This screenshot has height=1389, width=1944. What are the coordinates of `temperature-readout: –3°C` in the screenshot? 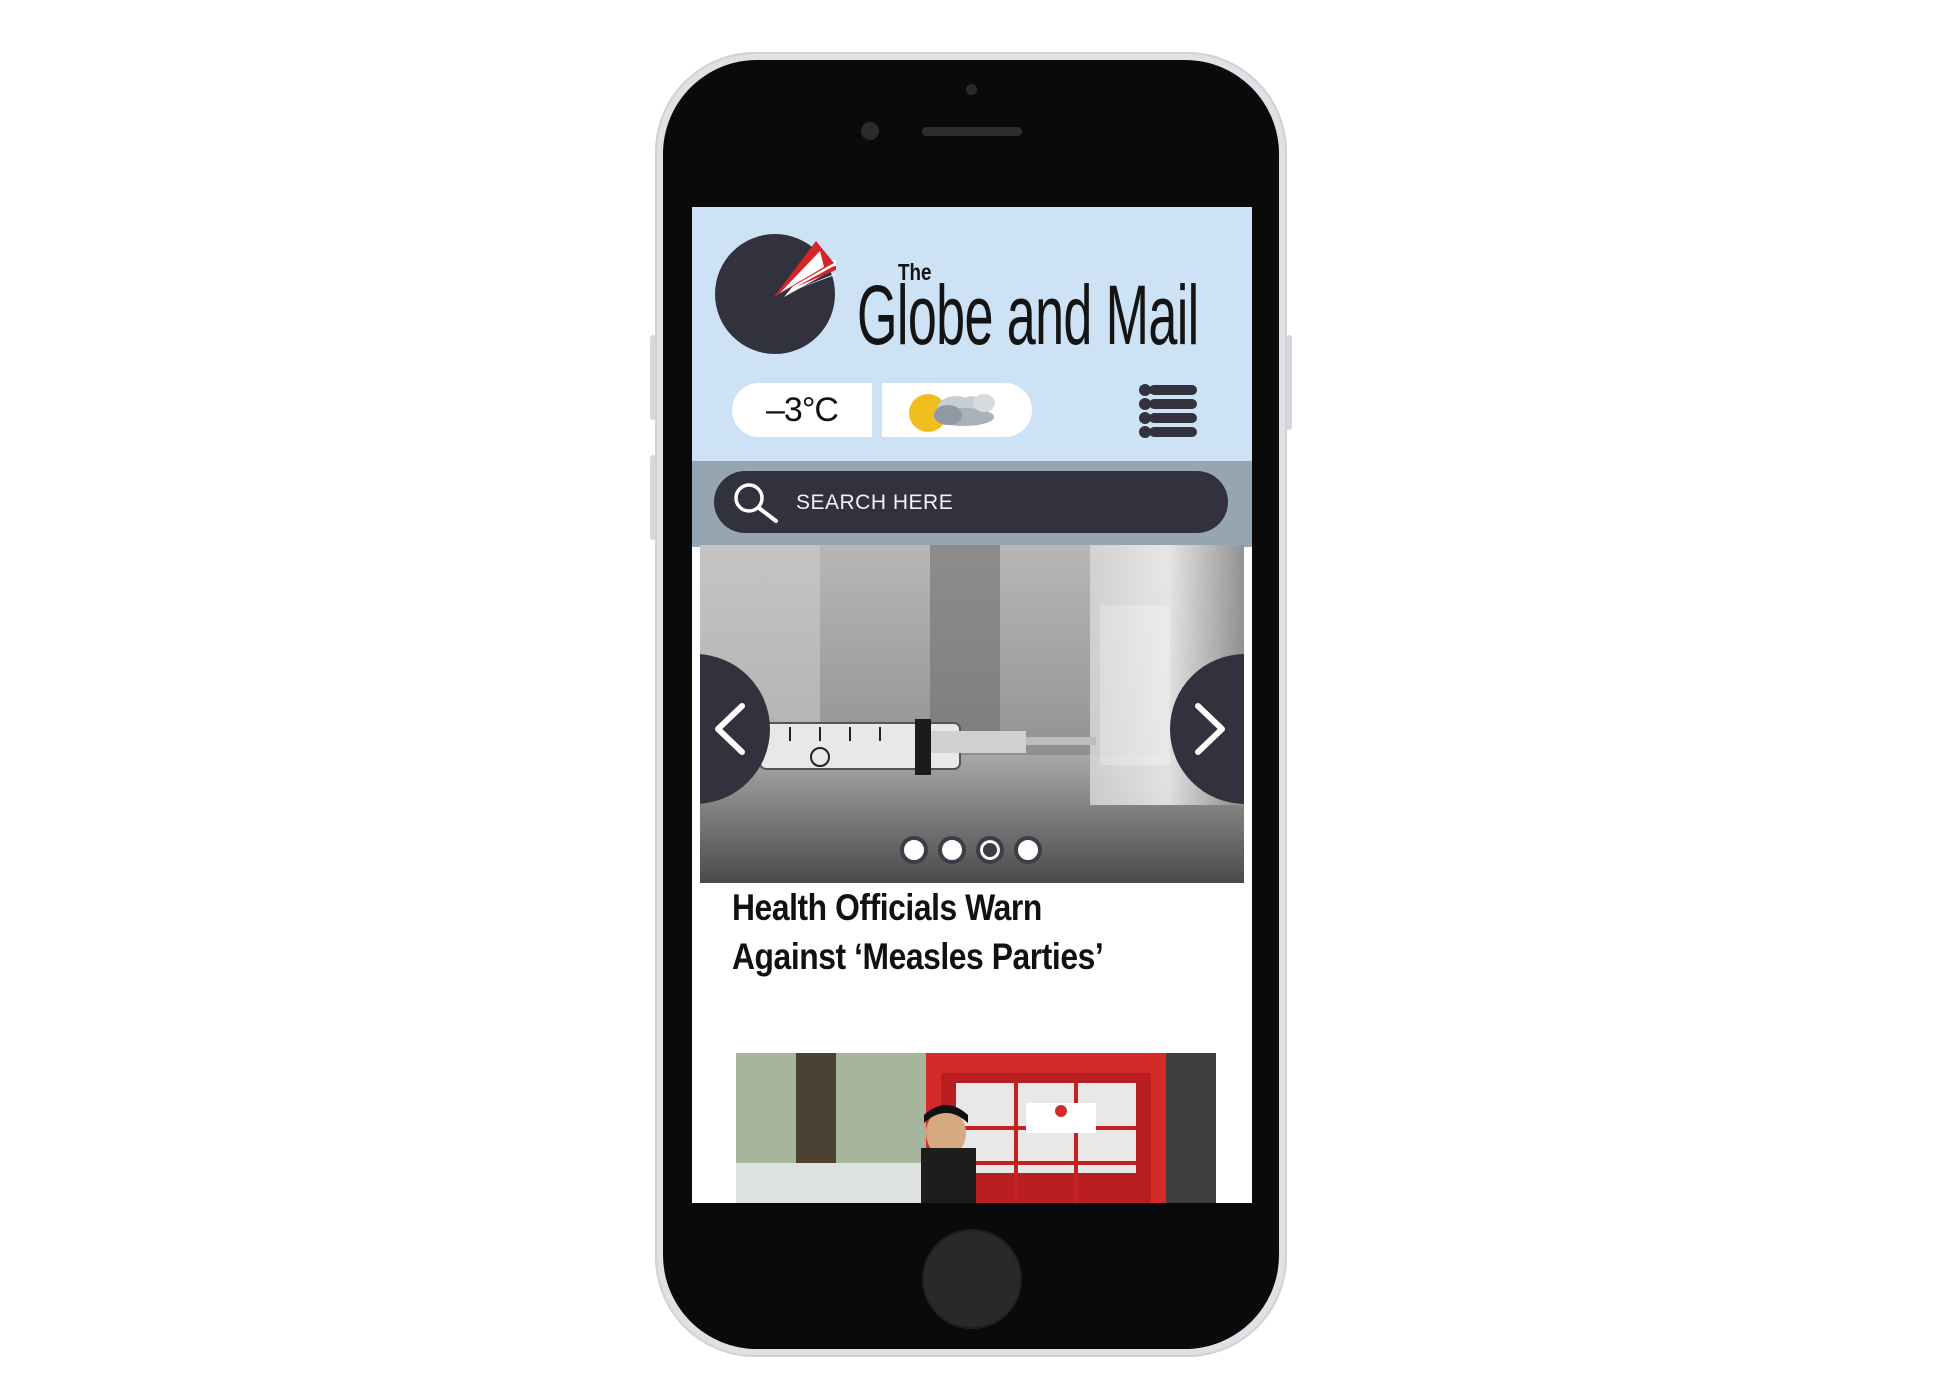 It's located at (802, 410).